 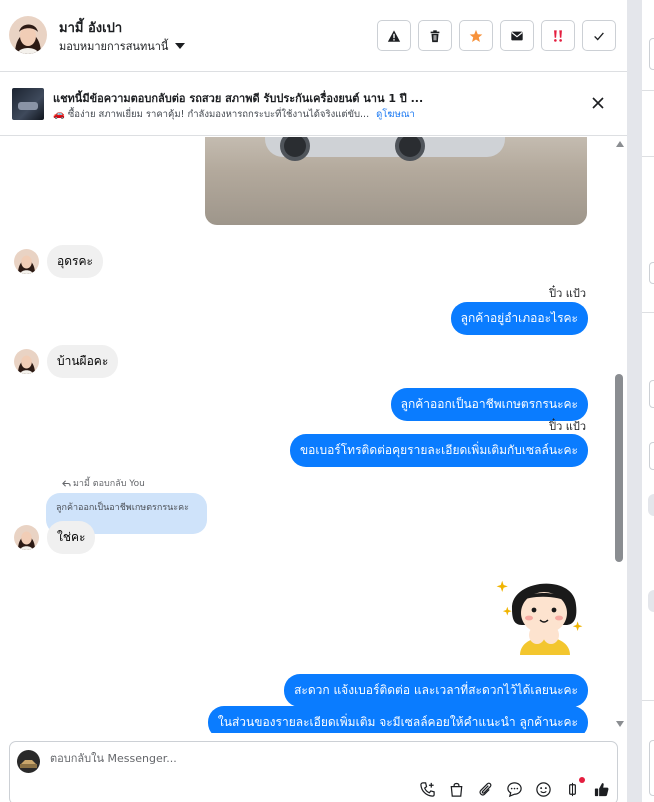 What do you see at coordinates (582, 780) in the screenshot?
I see `notification-dot` at bounding box center [582, 780].